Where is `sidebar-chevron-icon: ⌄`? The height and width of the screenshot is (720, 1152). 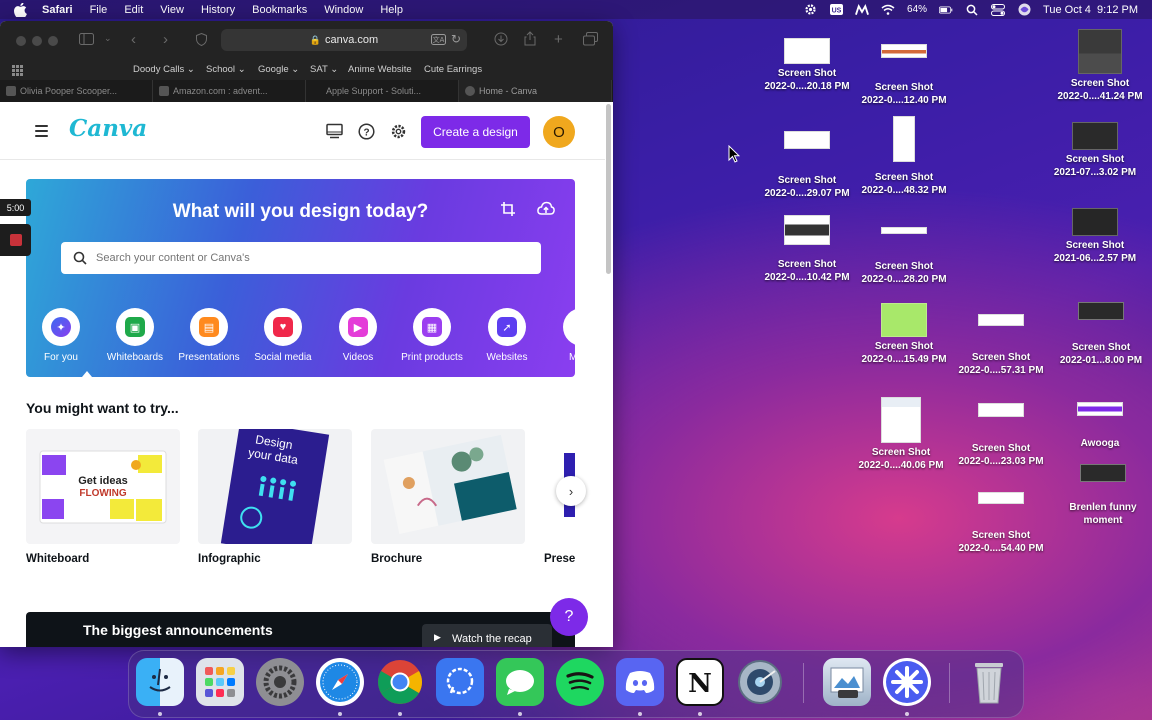 sidebar-chevron-icon: ⌄ is located at coordinates (108, 38).